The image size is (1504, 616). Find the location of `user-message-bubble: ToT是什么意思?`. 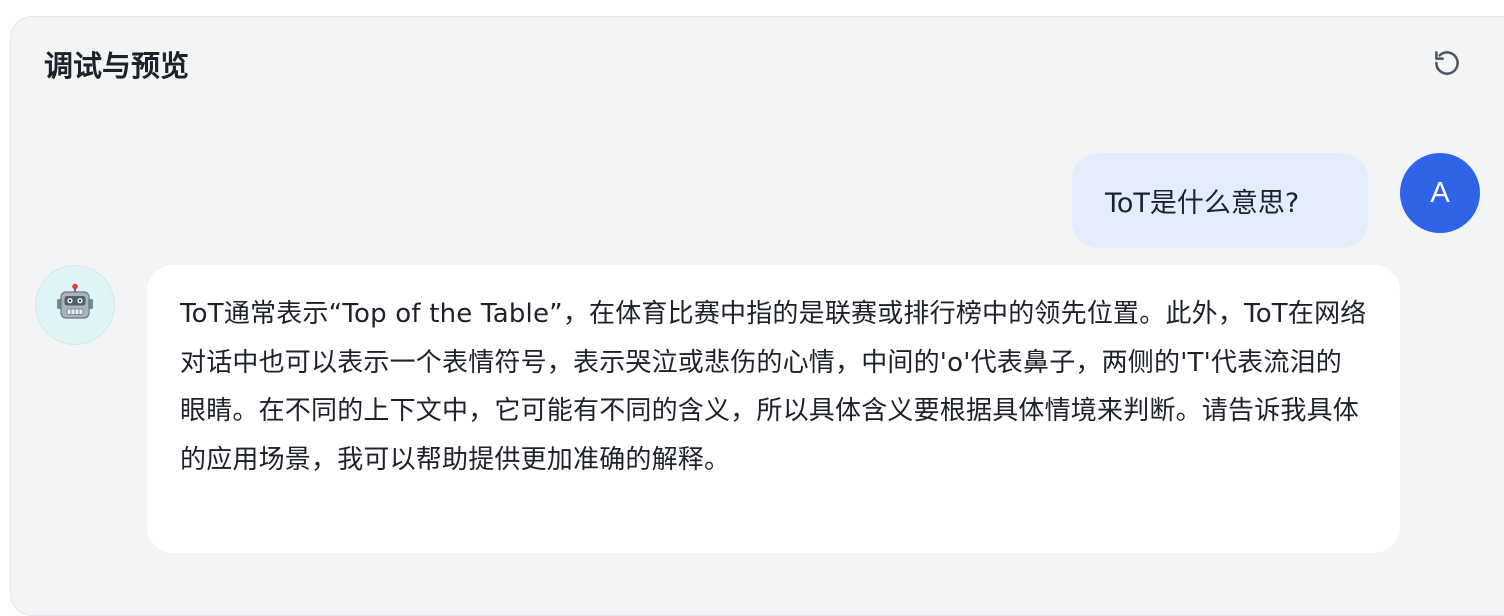

user-message-bubble: ToT是什么意思? is located at coordinates (1220, 200).